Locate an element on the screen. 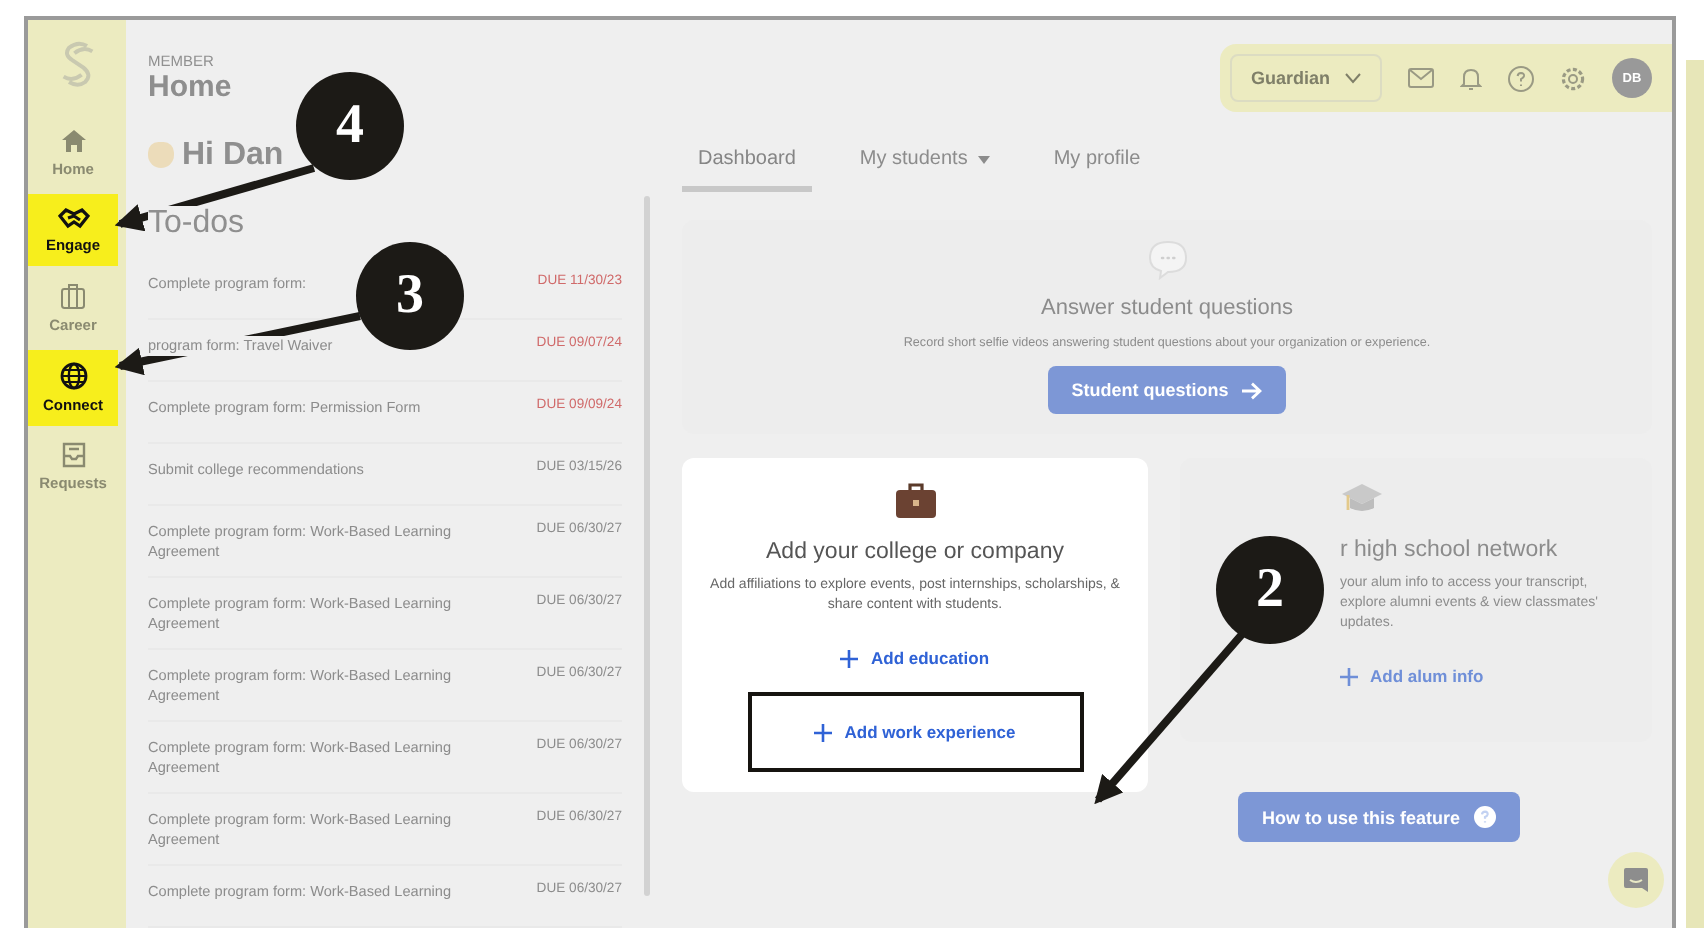 The height and width of the screenshot is (928, 1704). caret-icon is located at coordinates (983, 159).